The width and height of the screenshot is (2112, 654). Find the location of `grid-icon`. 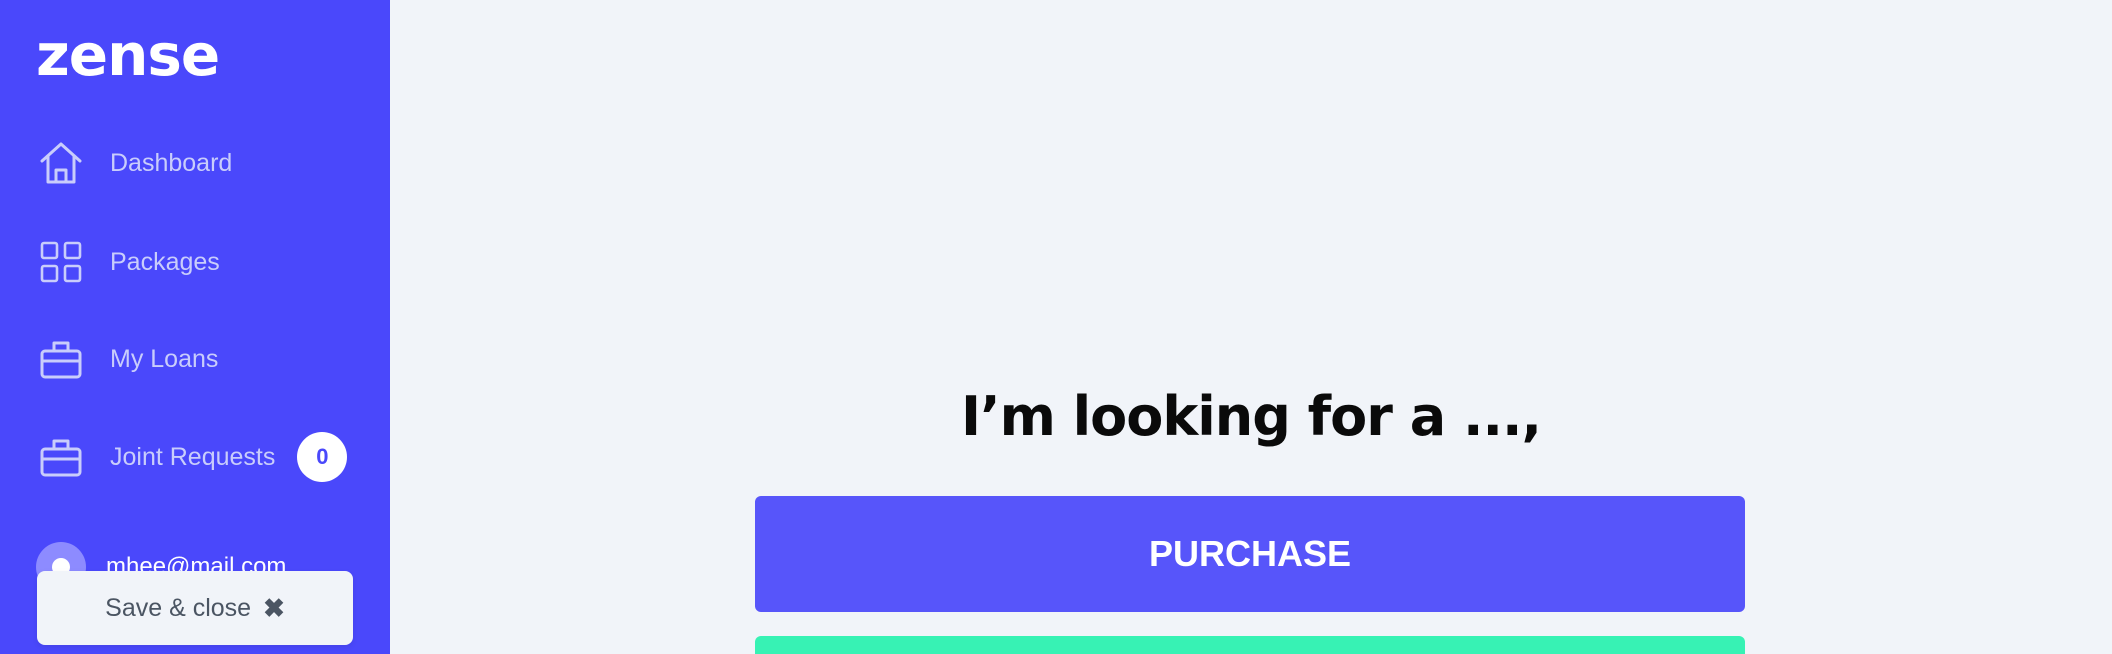

grid-icon is located at coordinates (61, 262).